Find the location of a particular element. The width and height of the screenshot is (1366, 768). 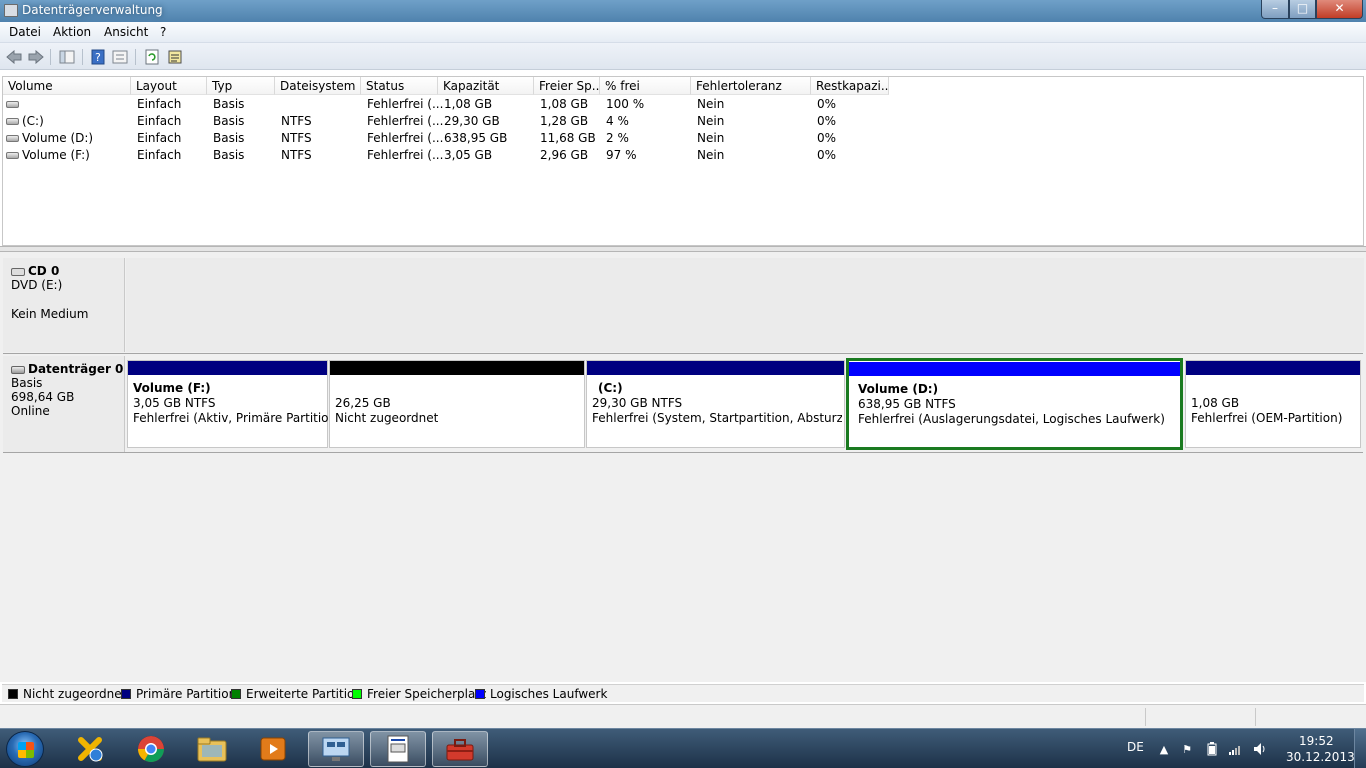

menu-datei: Datei is located at coordinates (25, 32).